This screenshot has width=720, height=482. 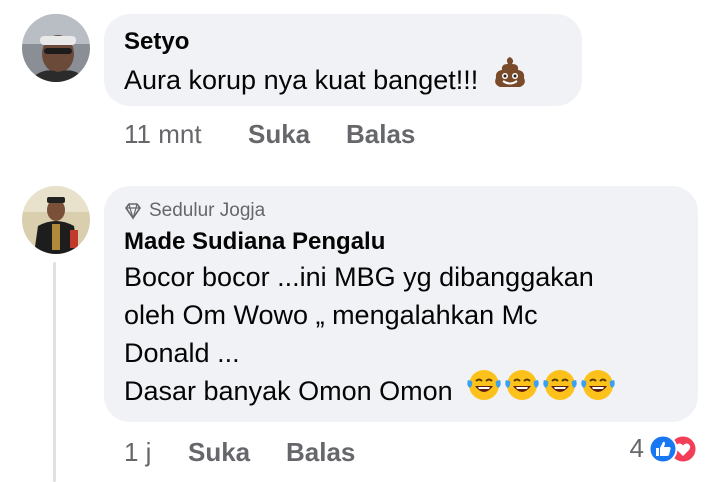 What do you see at coordinates (274, 452) in the screenshot?
I see `comment-actions: 1 j Suka Balas` at bounding box center [274, 452].